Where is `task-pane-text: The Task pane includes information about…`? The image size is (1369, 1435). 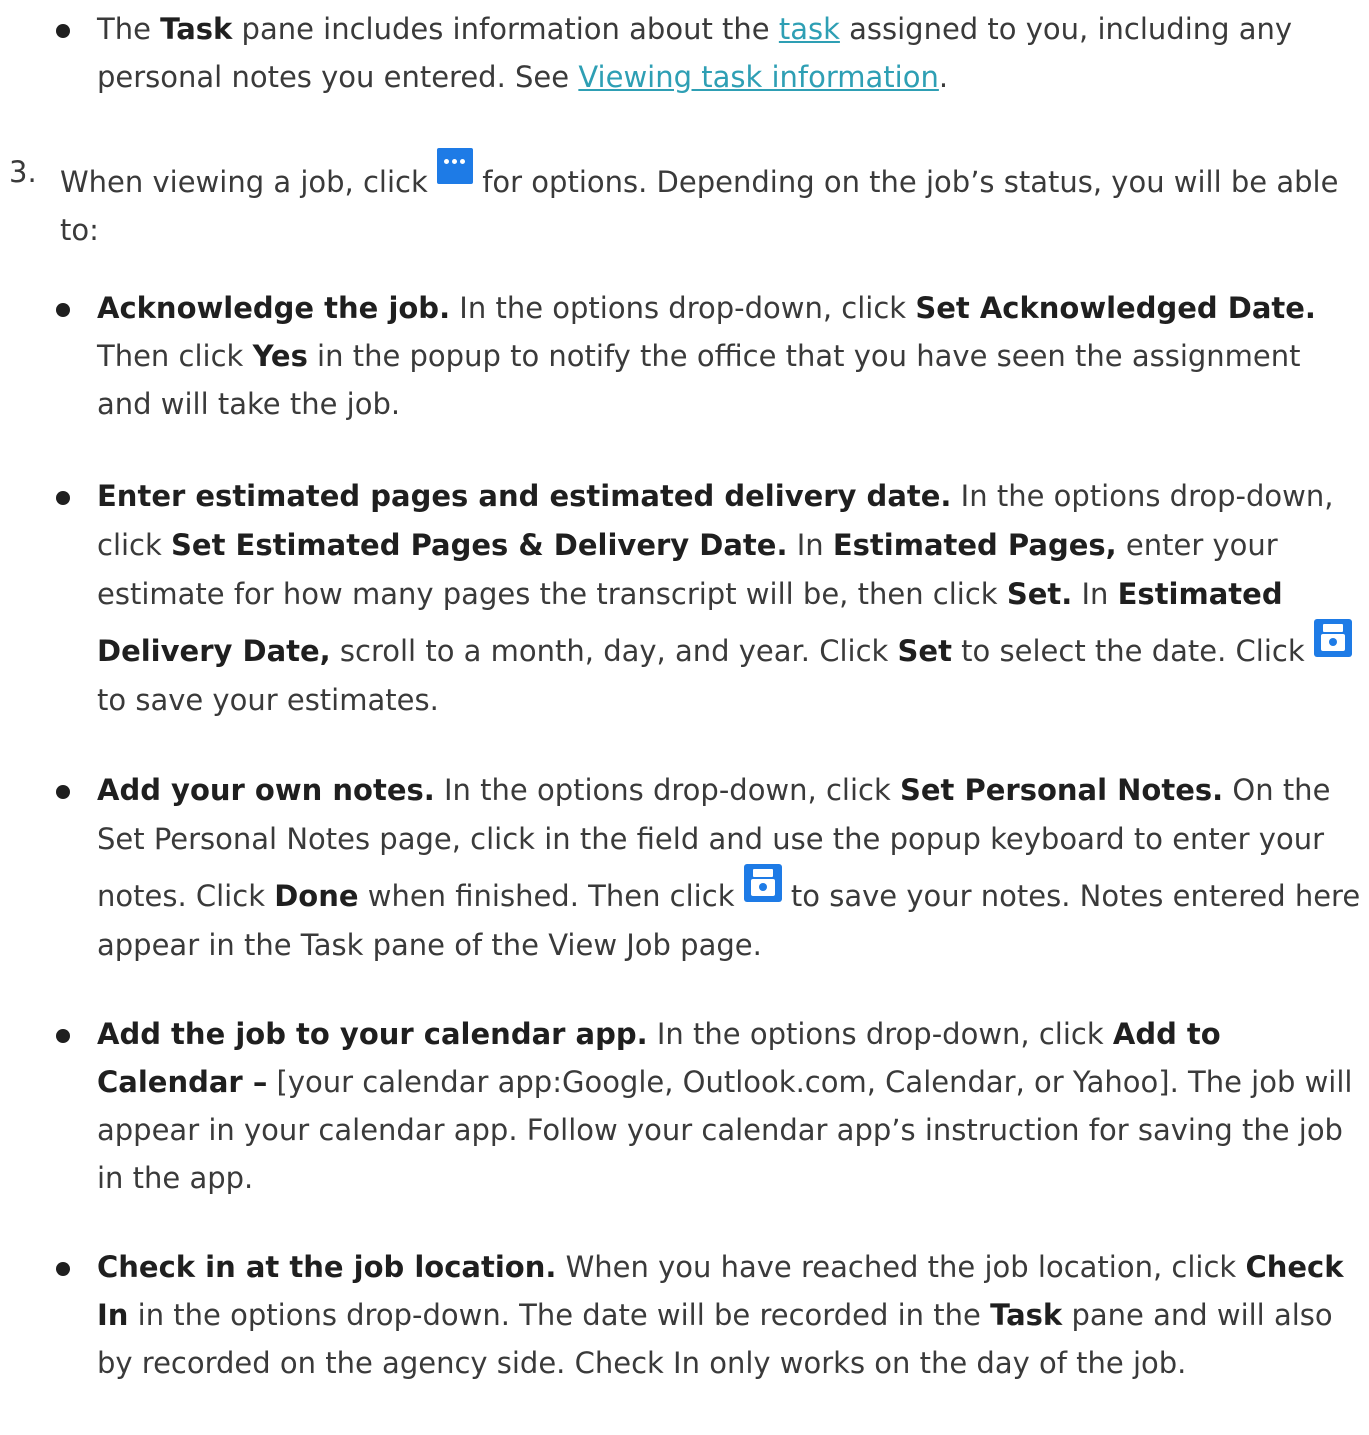 task-pane-text: The Task pane includes information about… is located at coordinates (695, 53).